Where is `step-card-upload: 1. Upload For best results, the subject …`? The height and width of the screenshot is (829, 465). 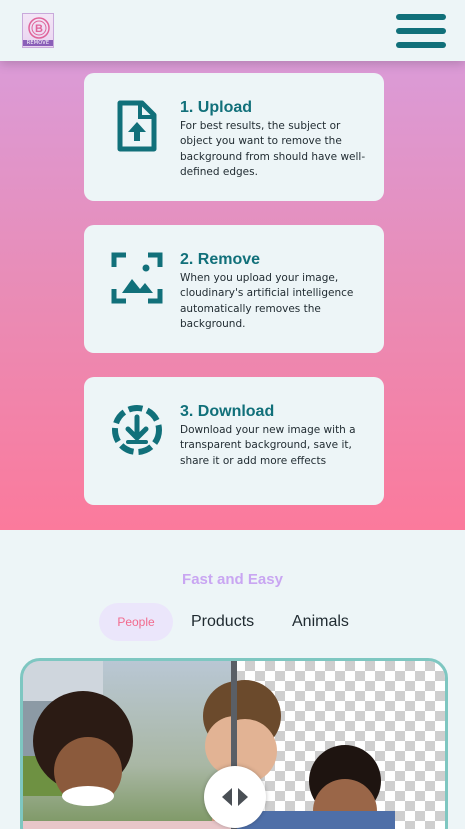
step-card-upload: 1. Upload For best results, the subject … is located at coordinates (234, 137).